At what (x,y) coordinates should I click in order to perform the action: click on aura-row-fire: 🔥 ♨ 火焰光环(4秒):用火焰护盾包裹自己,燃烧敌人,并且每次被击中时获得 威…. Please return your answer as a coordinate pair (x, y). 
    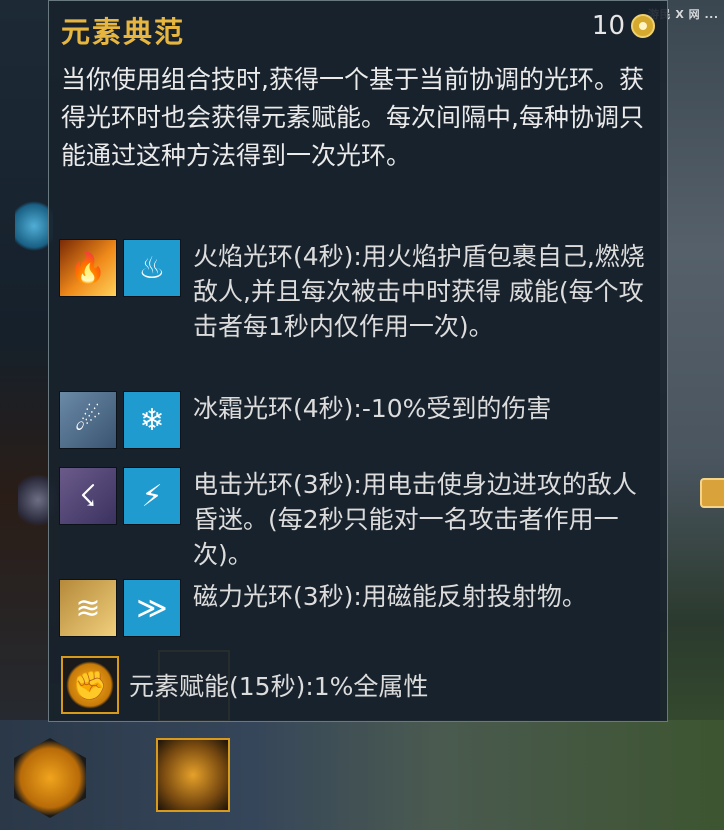
    Looking at the image, I should click on (359, 291).